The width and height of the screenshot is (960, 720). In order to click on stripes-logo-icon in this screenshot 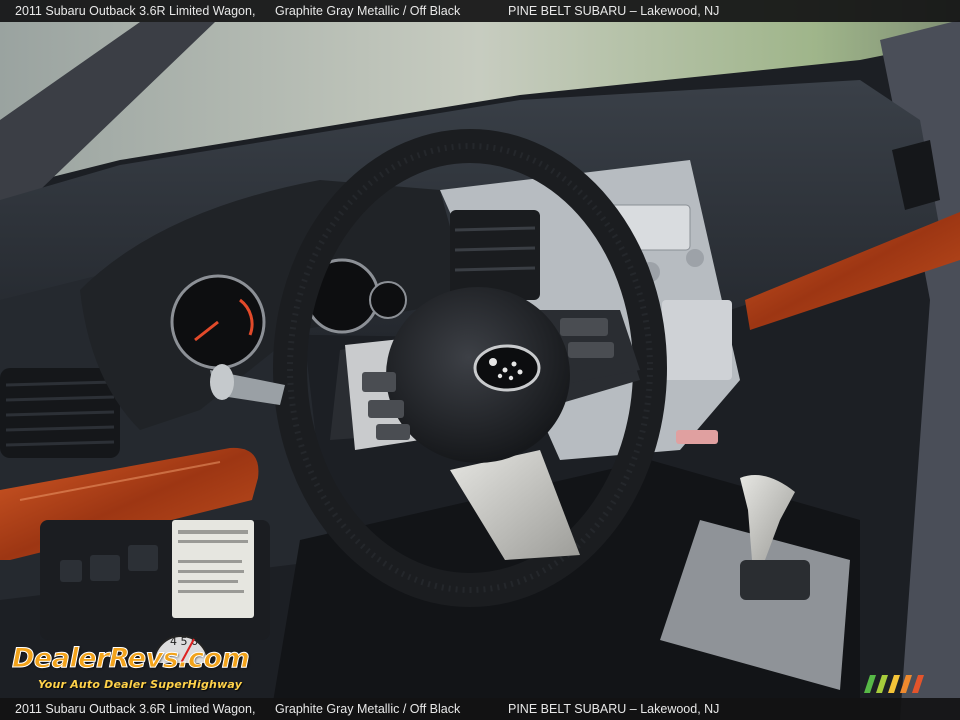, I will do `click(894, 684)`.